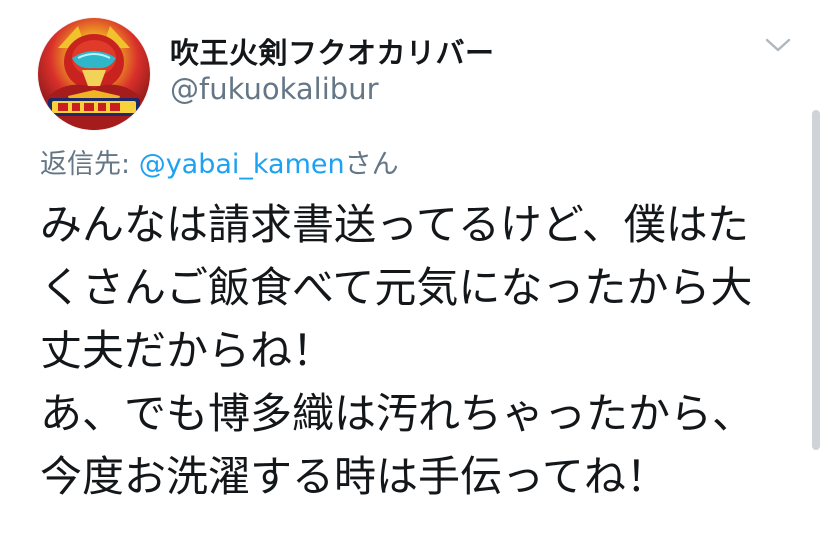 This screenshot has height=536, width=828. Describe the element at coordinates (816, 280) in the screenshot. I see `scrollbar` at that location.